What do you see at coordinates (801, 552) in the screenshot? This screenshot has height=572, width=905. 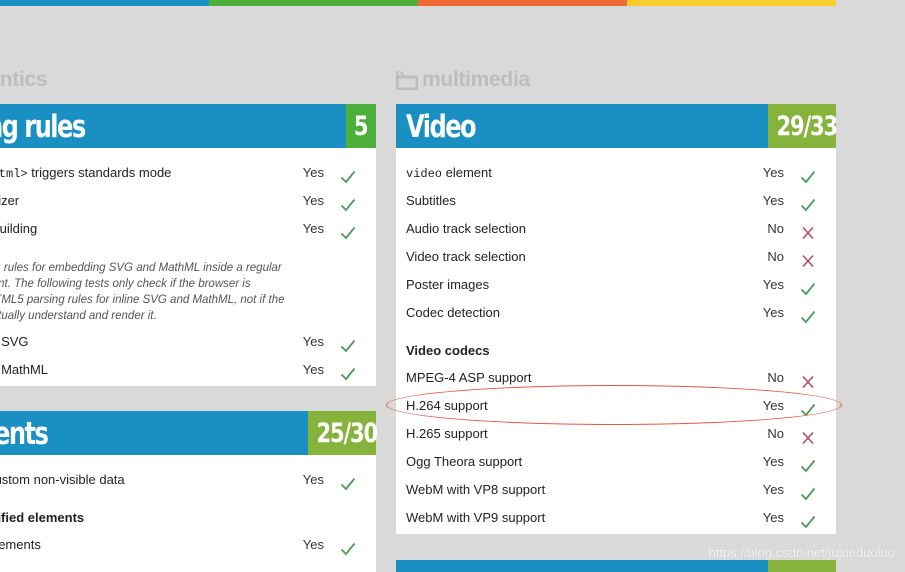 I see `watermark-text: https://blog.csdn.net/jujueduoluo` at bounding box center [801, 552].